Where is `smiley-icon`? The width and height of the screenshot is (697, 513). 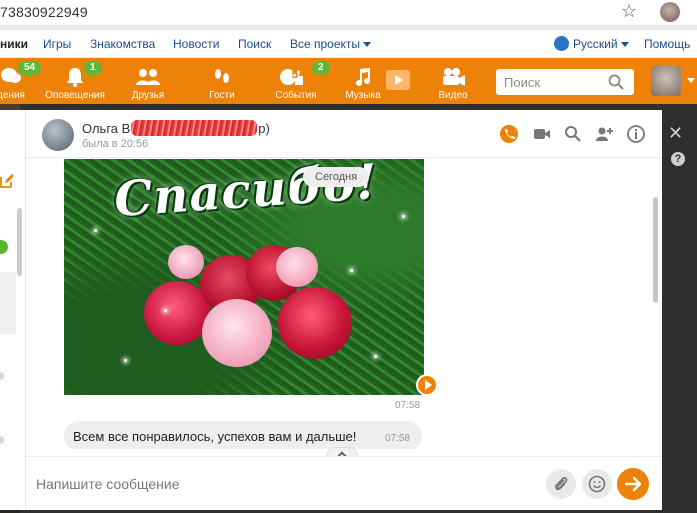
smiley-icon is located at coordinates (597, 484).